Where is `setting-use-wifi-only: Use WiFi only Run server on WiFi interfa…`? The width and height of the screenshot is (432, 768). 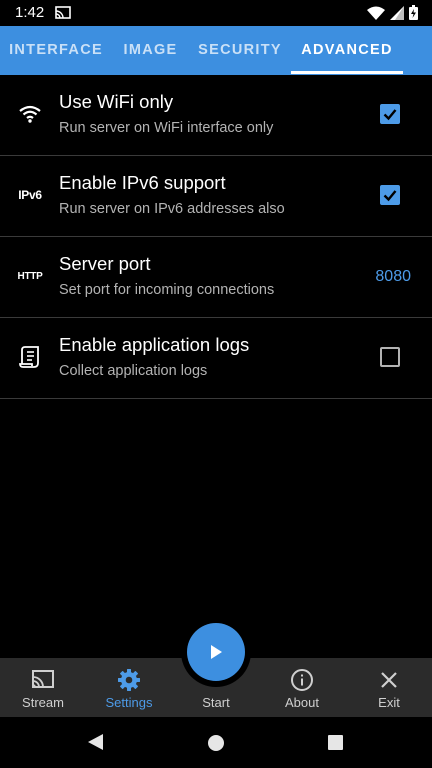 setting-use-wifi-only: Use WiFi only Run server on WiFi interfa… is located at coordinates (216, 115).